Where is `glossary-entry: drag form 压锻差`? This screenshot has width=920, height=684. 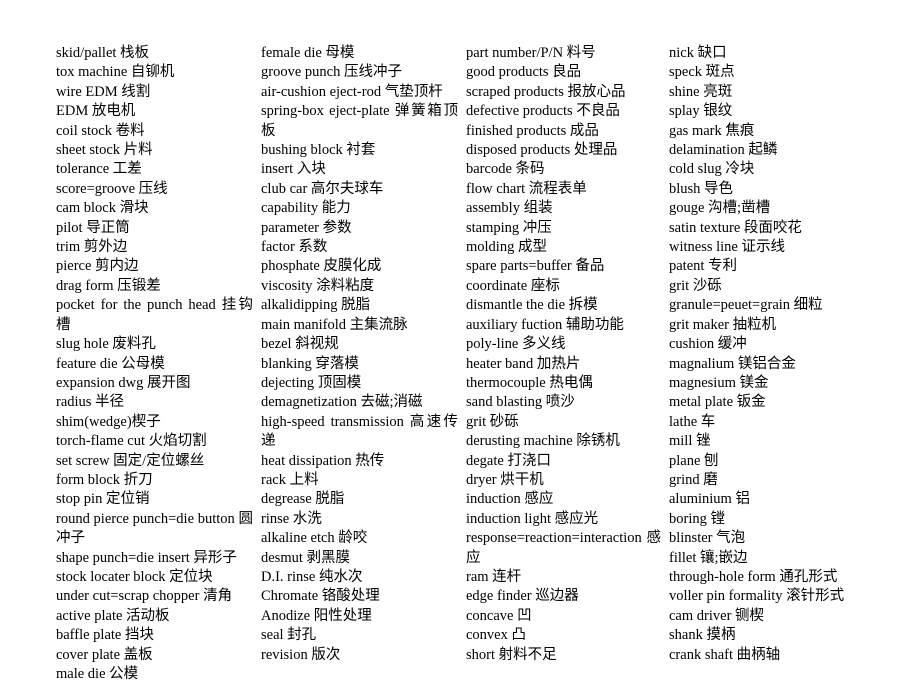
glossary-entry: drag form 压锻差 is located at coordinates (108, 285).